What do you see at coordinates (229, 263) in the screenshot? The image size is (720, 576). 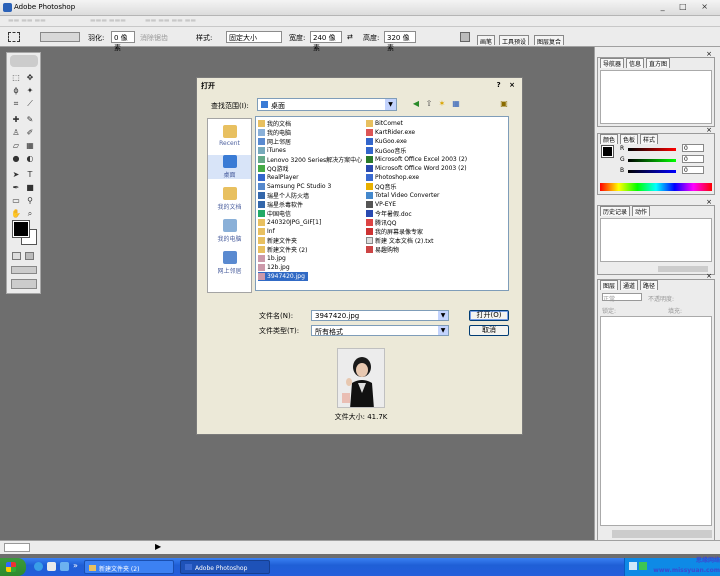 I see `place-network: 网上邻居` at bounding box center [229, 263].